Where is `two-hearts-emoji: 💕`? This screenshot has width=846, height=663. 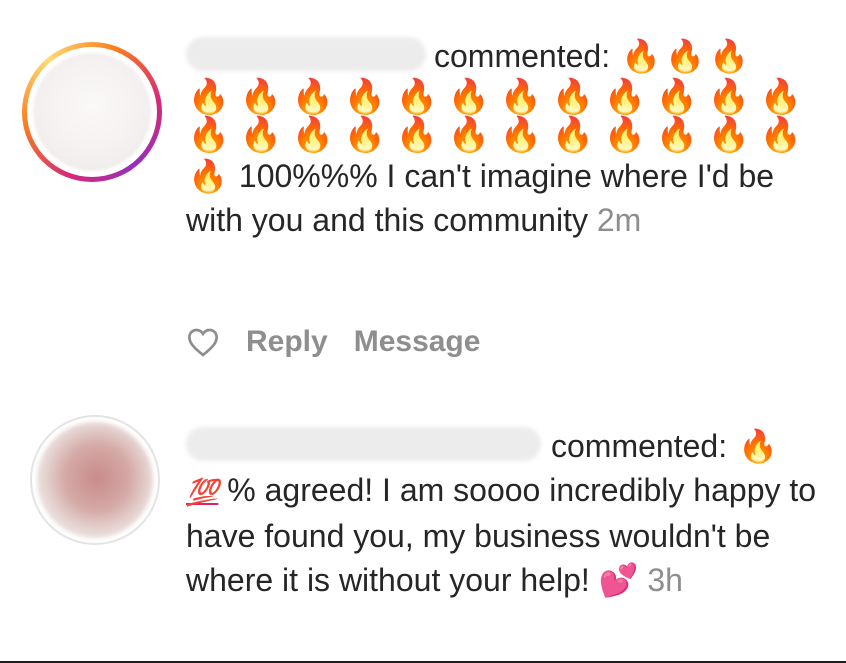
two-hearts-emoji: 💕 is located at coordinates (618, 580).